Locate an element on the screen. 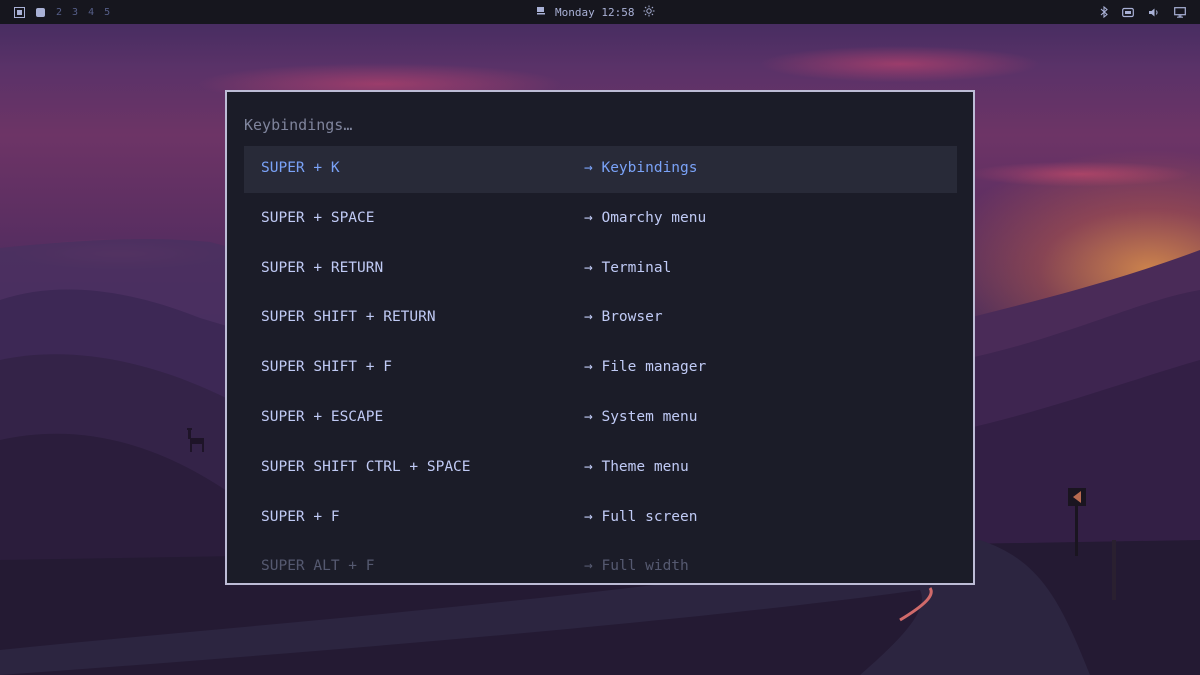 The width and height of the screenshot is (1200, 675). workspace-5: 5 is located at coordinates (107, 12).